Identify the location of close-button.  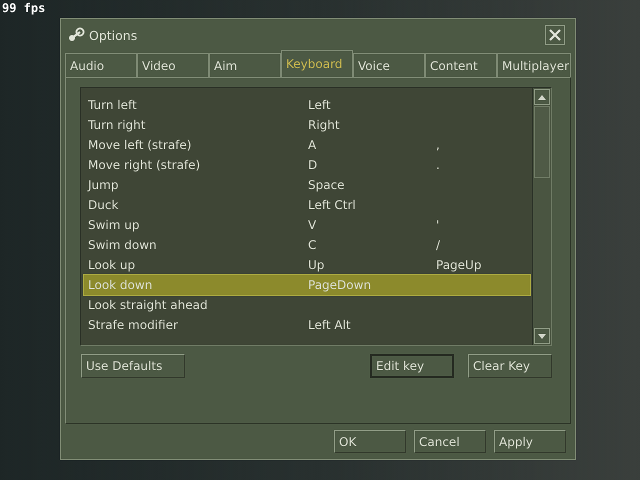
(555, 35).